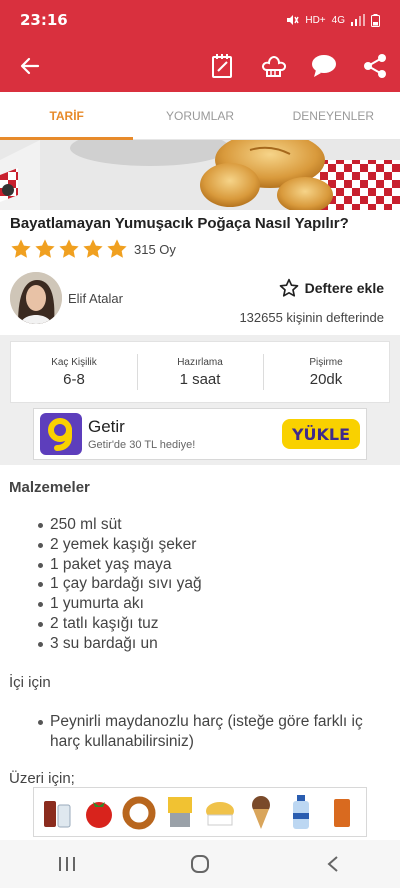  I want to click on arrow-left-icon, so click(30, 66).